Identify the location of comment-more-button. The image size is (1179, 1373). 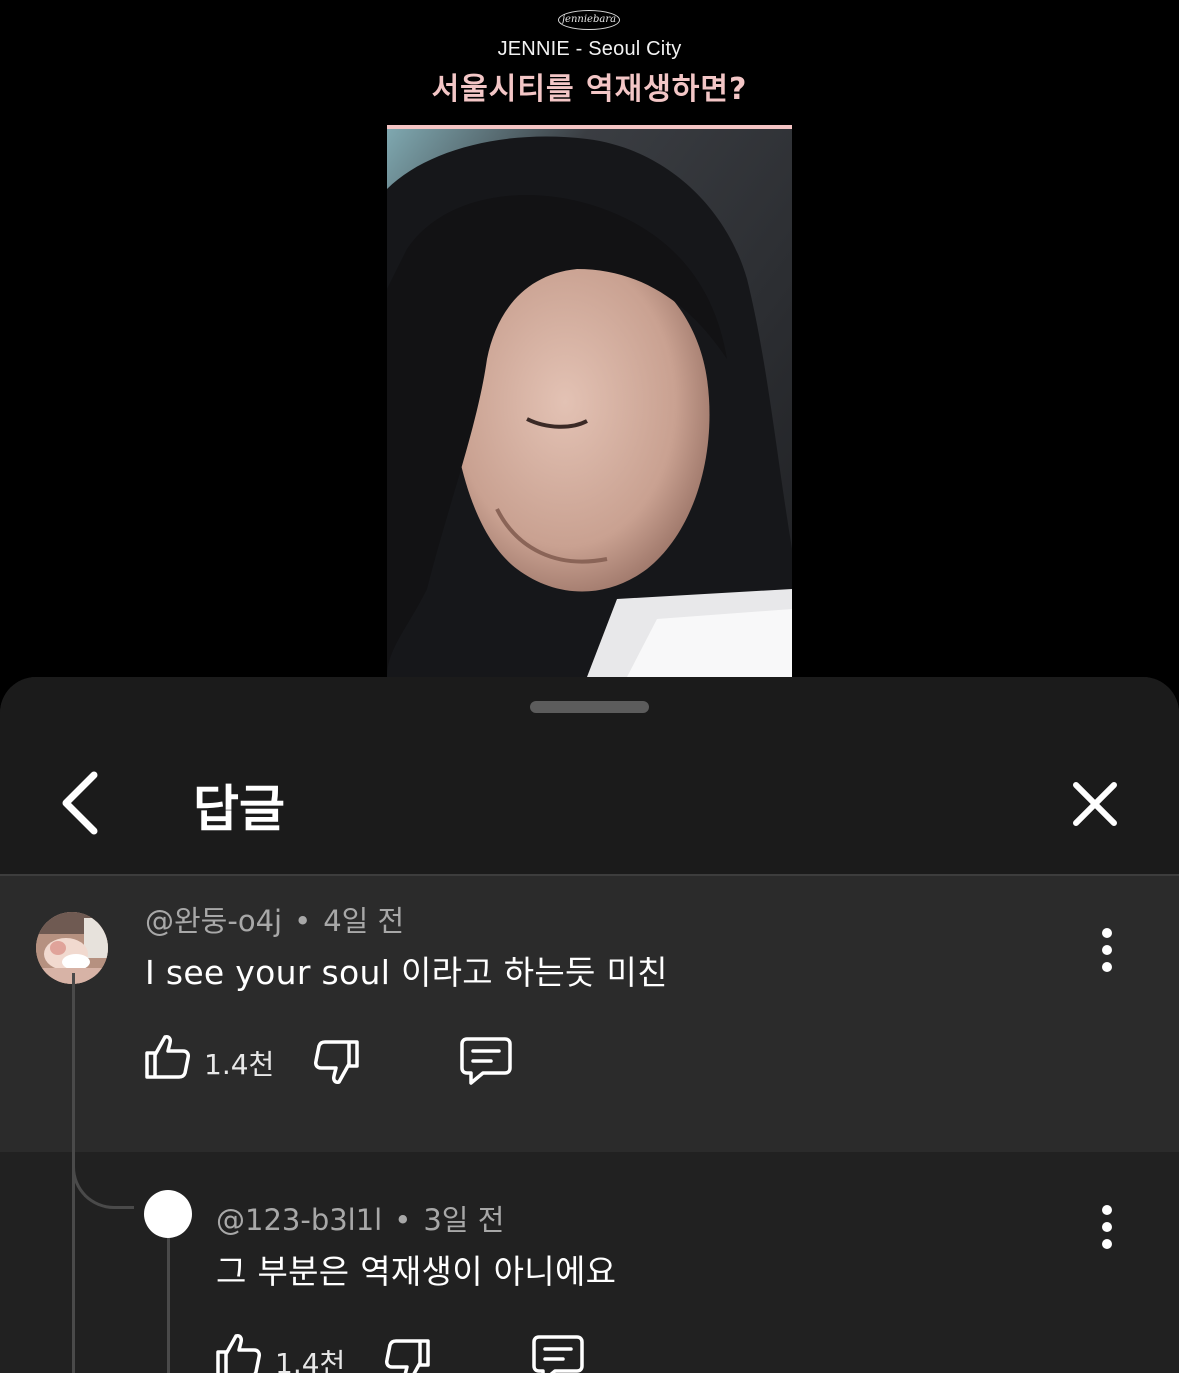
(1107, 950).